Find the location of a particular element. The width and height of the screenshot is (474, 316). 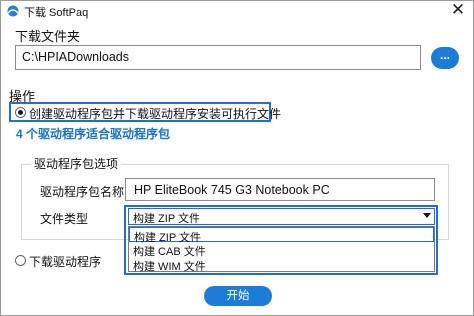

download-path-field: C:\HPIADownloads is located at coordinates (218, 57).